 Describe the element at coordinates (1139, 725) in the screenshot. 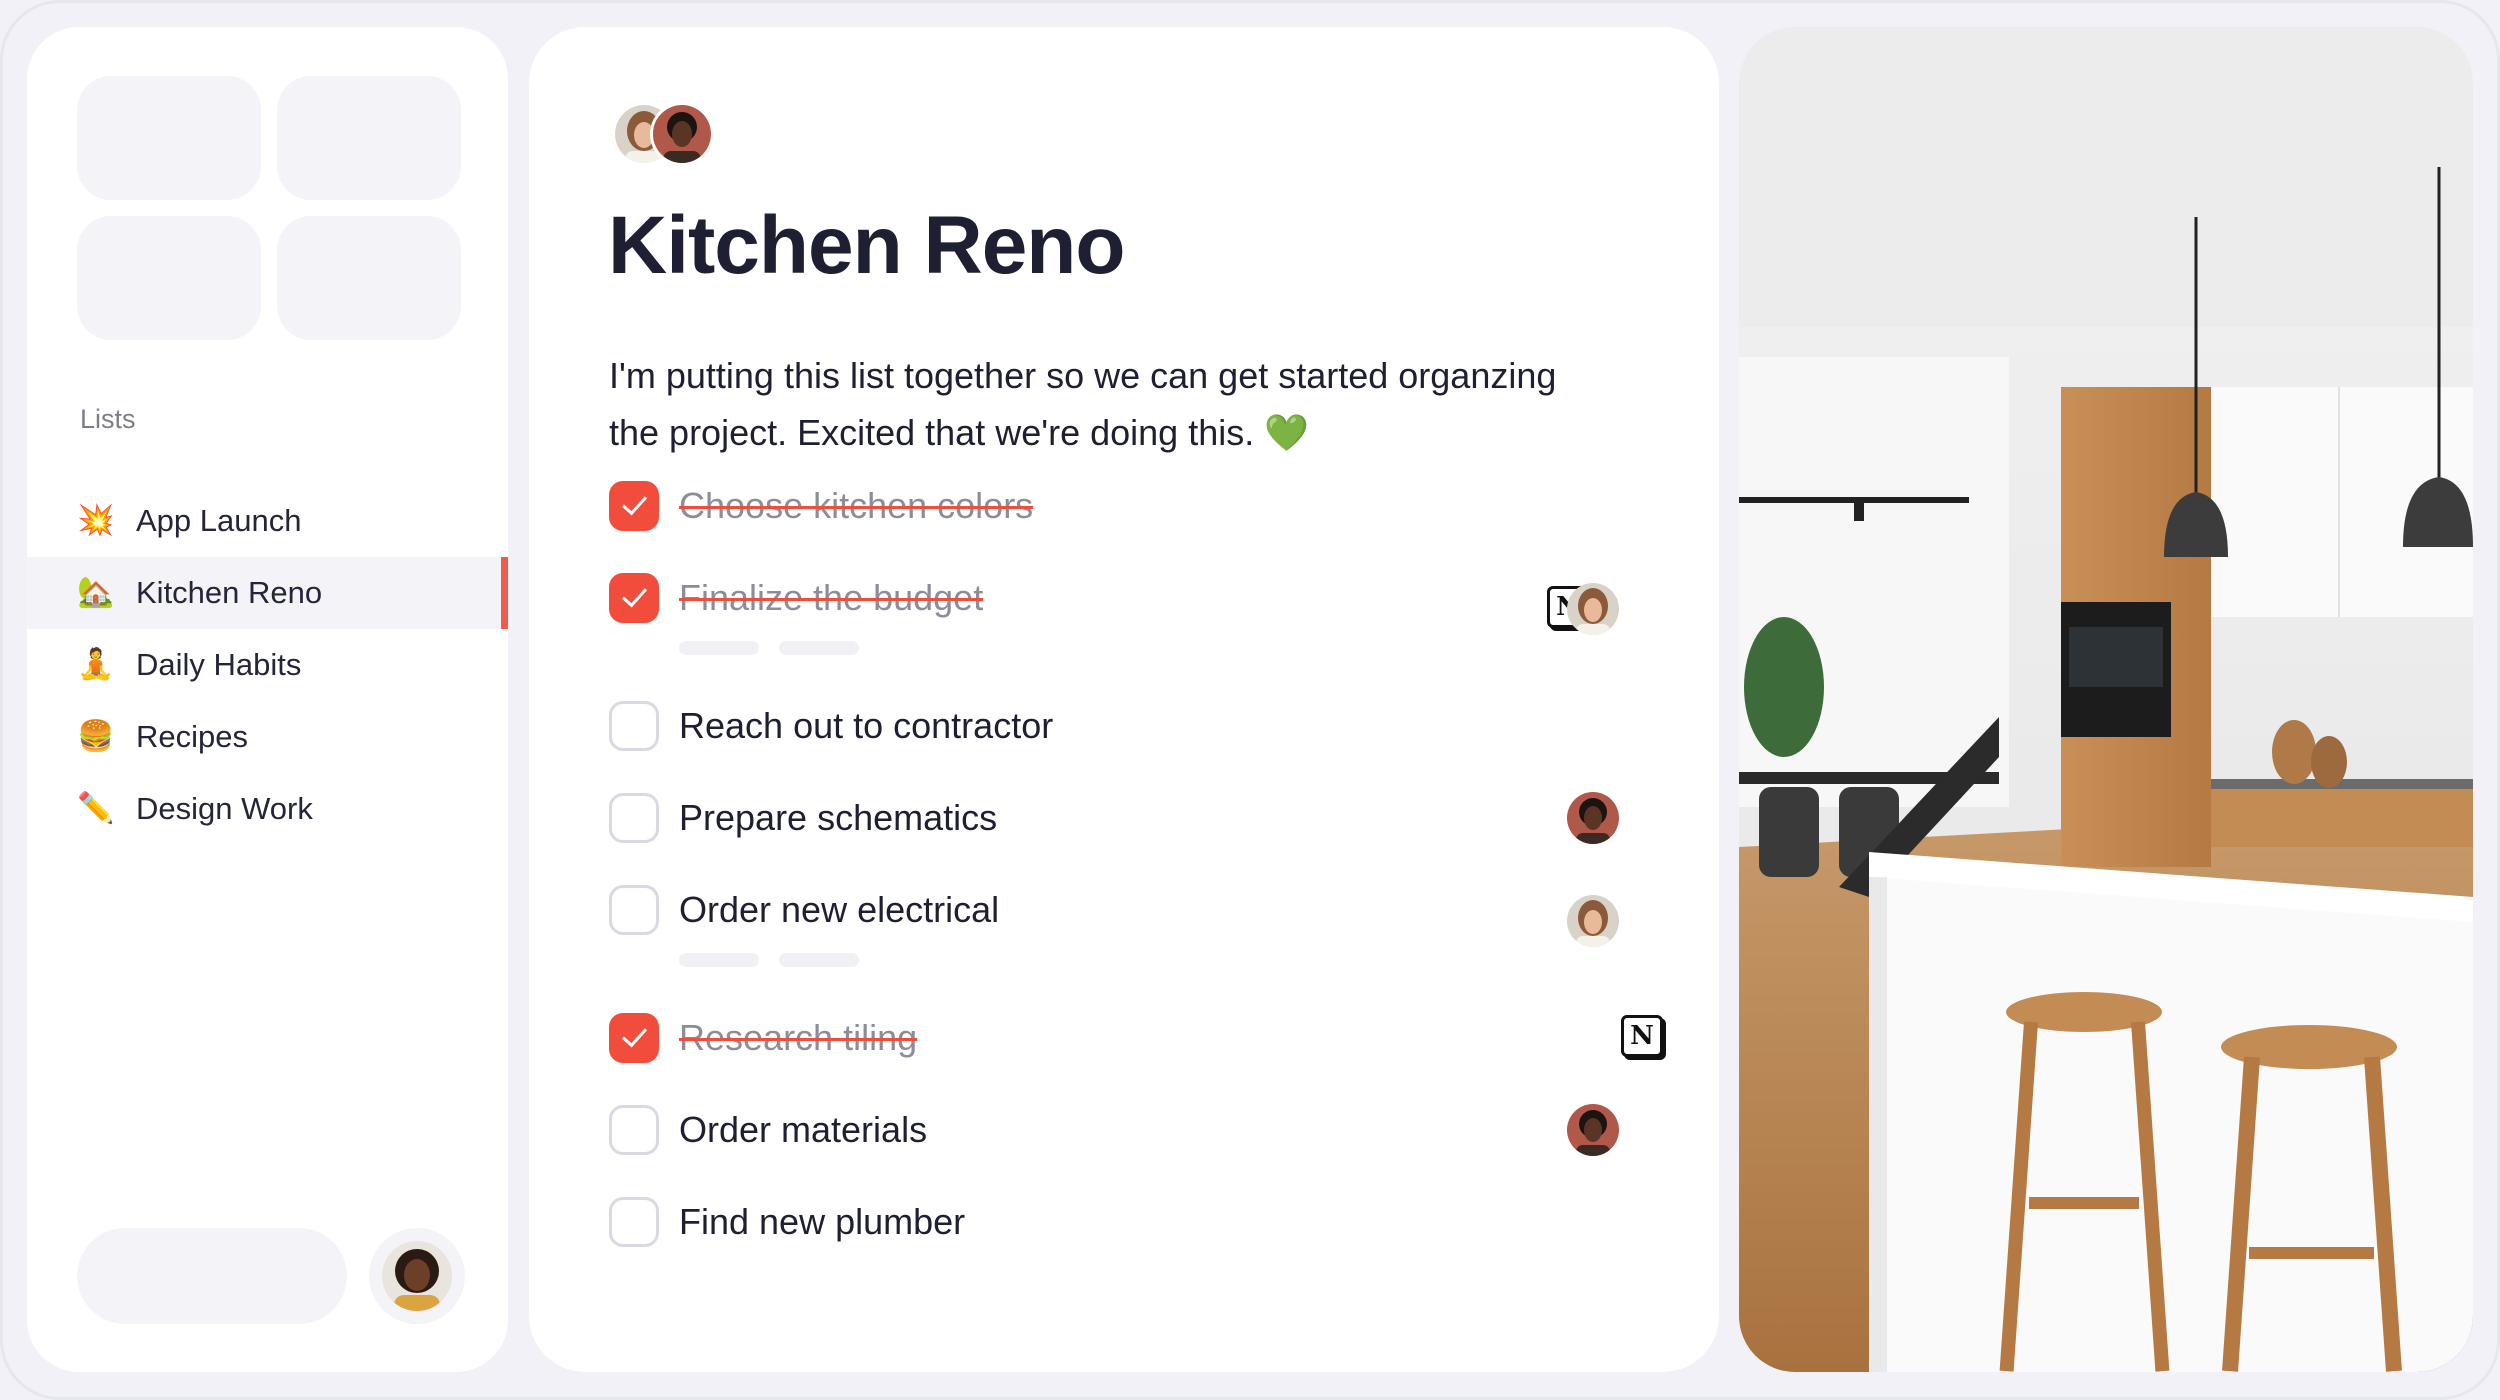

I see `task-item: Reach out to contractor` at that location.